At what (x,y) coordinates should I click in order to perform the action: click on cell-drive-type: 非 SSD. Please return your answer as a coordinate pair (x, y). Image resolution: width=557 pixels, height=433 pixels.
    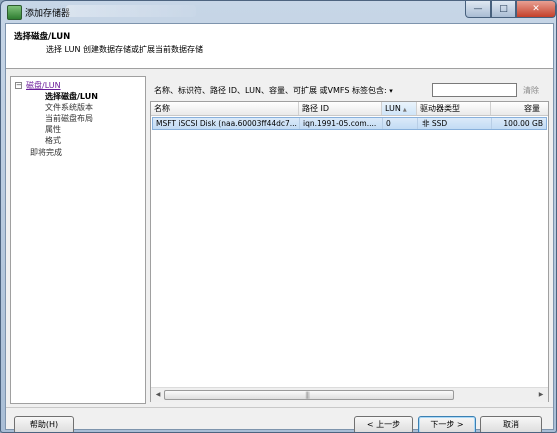
    Looking at the image, I should click on (455, 123).